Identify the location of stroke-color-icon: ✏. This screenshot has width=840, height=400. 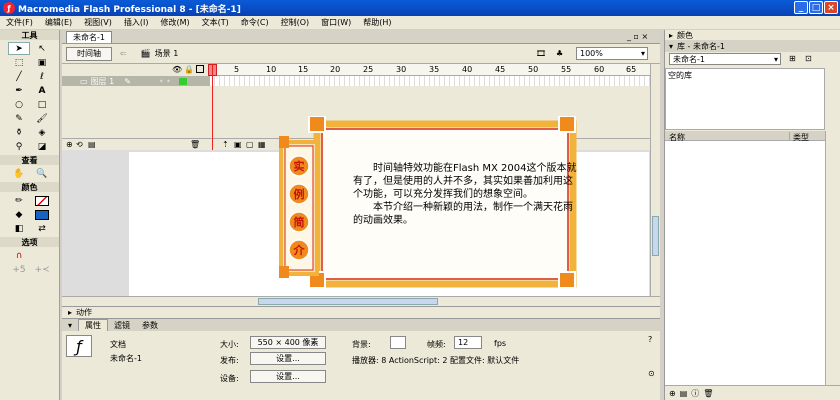
(19, 200).